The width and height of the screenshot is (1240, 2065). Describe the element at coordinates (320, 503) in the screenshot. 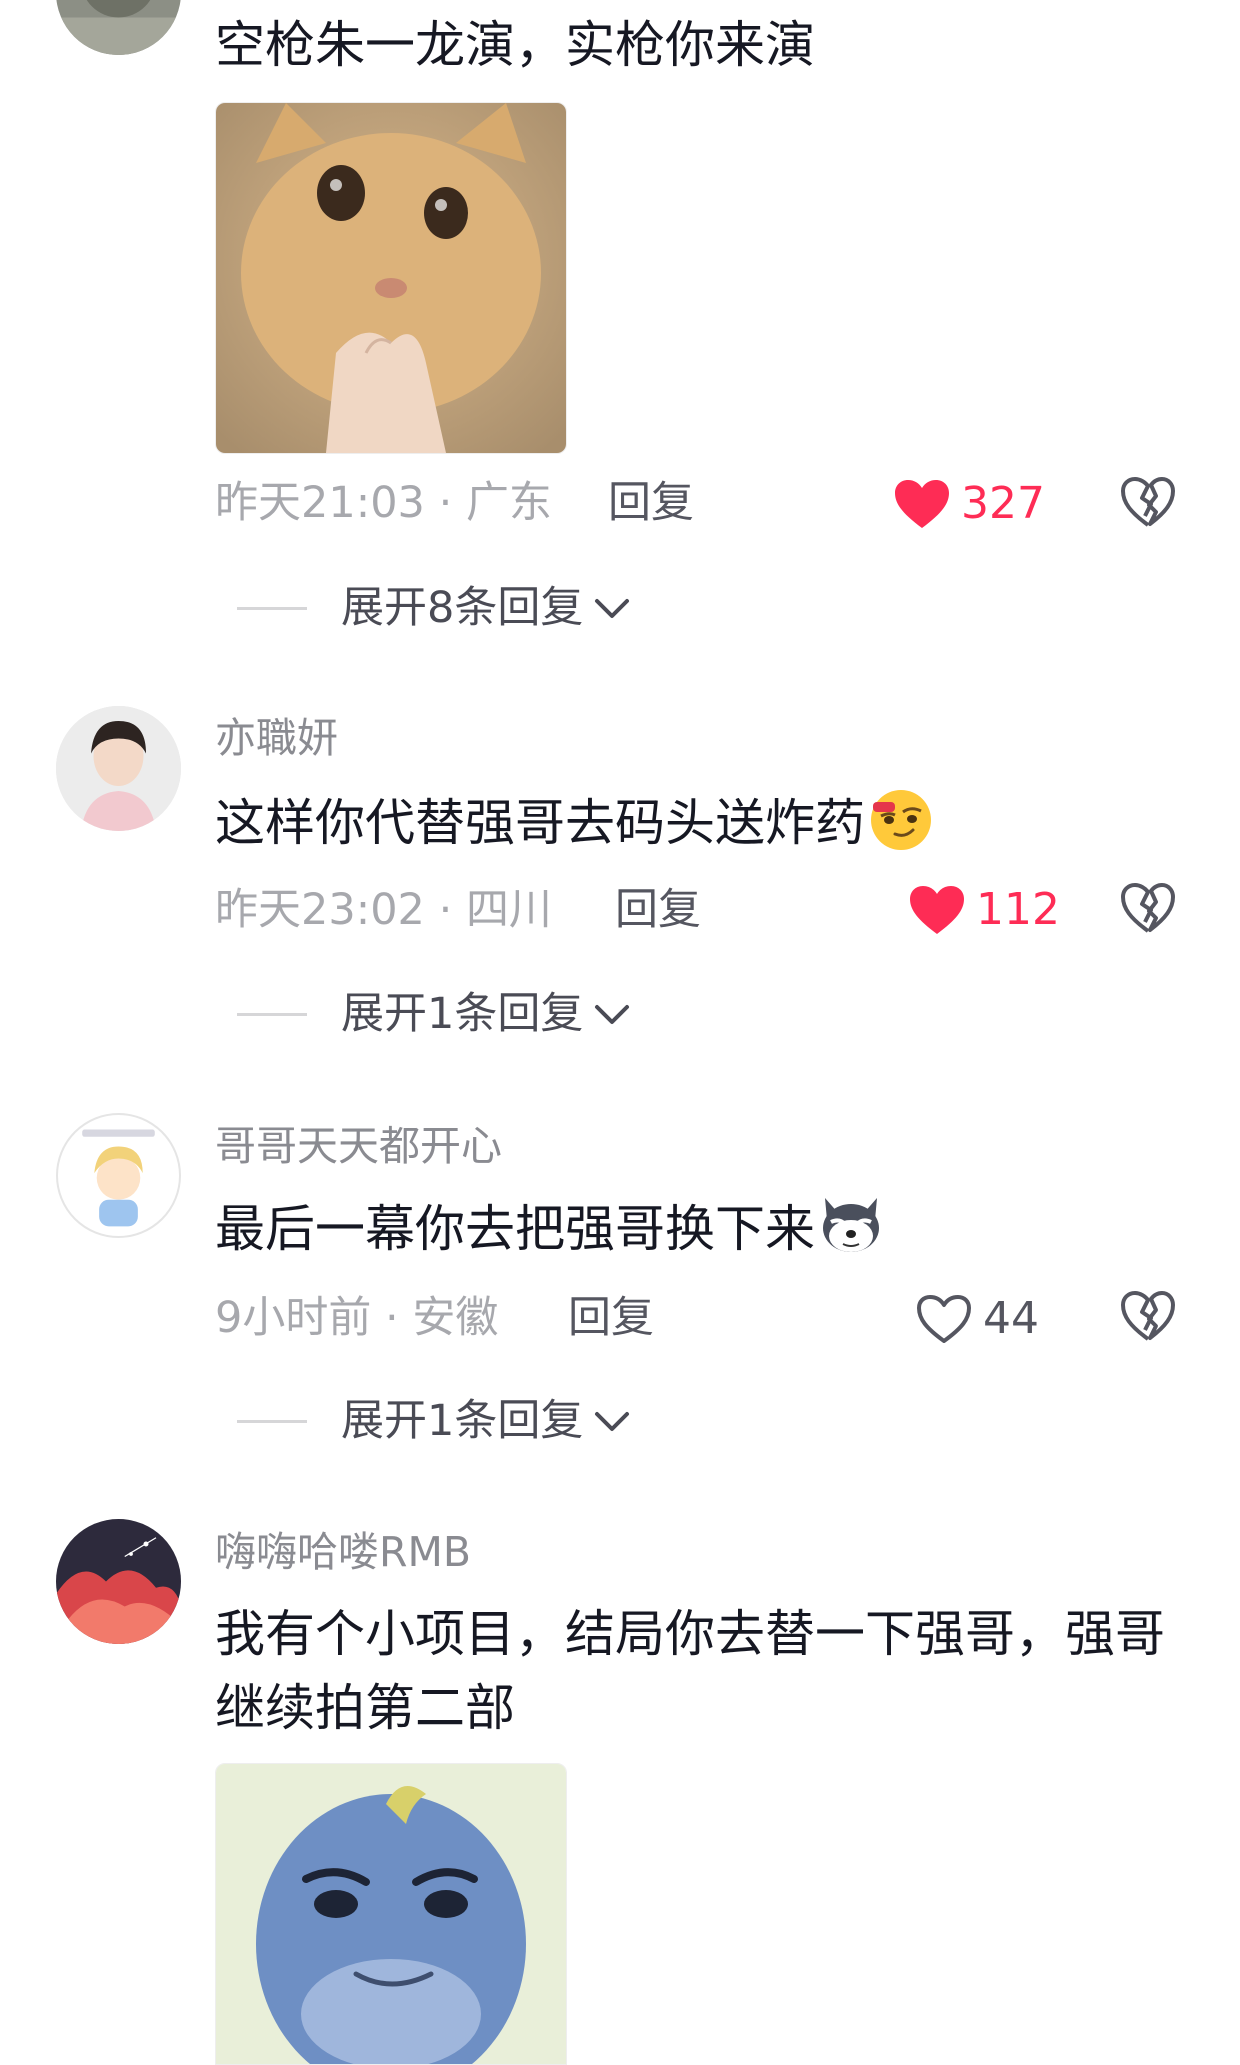

I see `comment-time: 昨天21:03` at that location.